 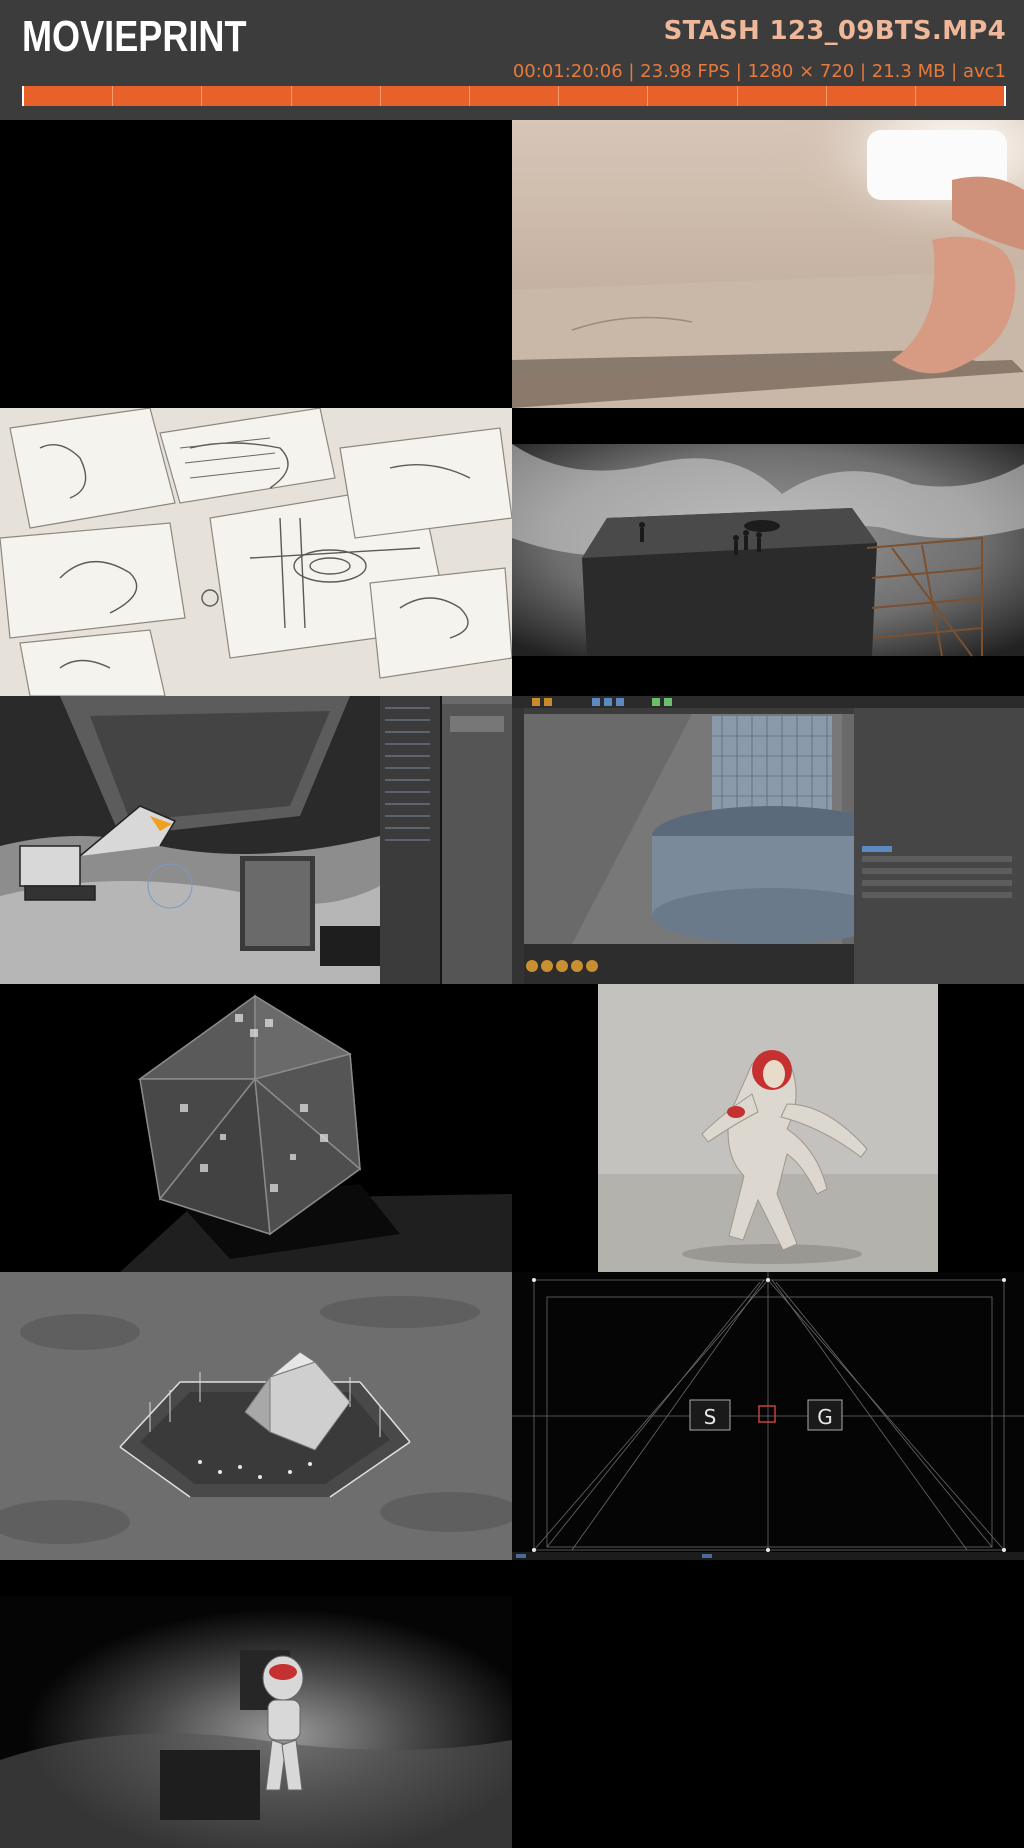 What do you see at coordinates (768, 1416) in the screenshot?
I see `thumbnail-10: S G` at bounding box center [768, 1416].